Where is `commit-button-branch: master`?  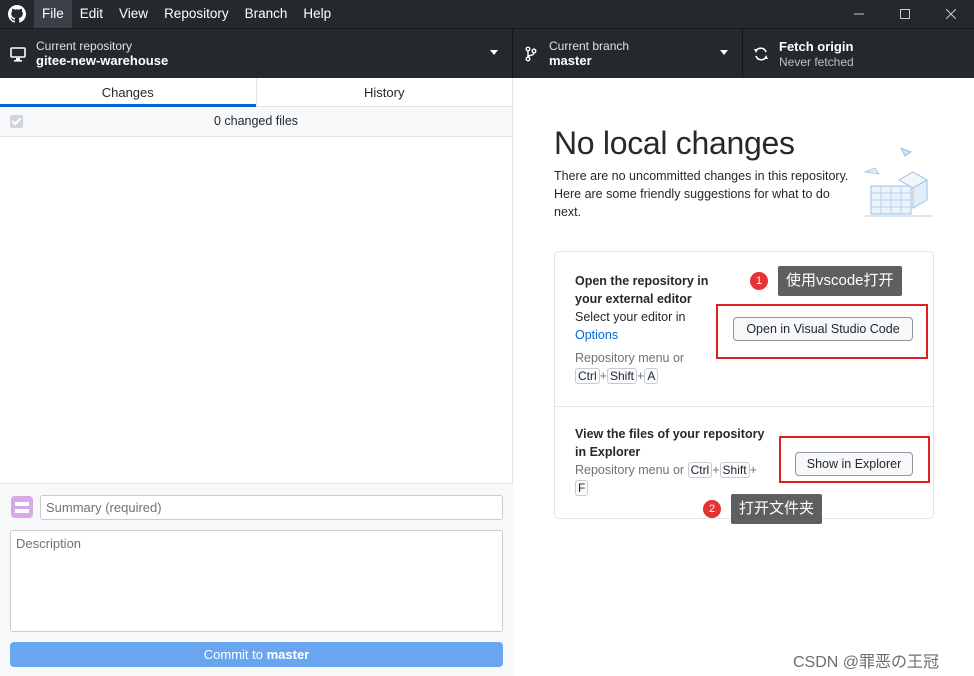
commit-button-branch: master is located at coordinates (288, 654).